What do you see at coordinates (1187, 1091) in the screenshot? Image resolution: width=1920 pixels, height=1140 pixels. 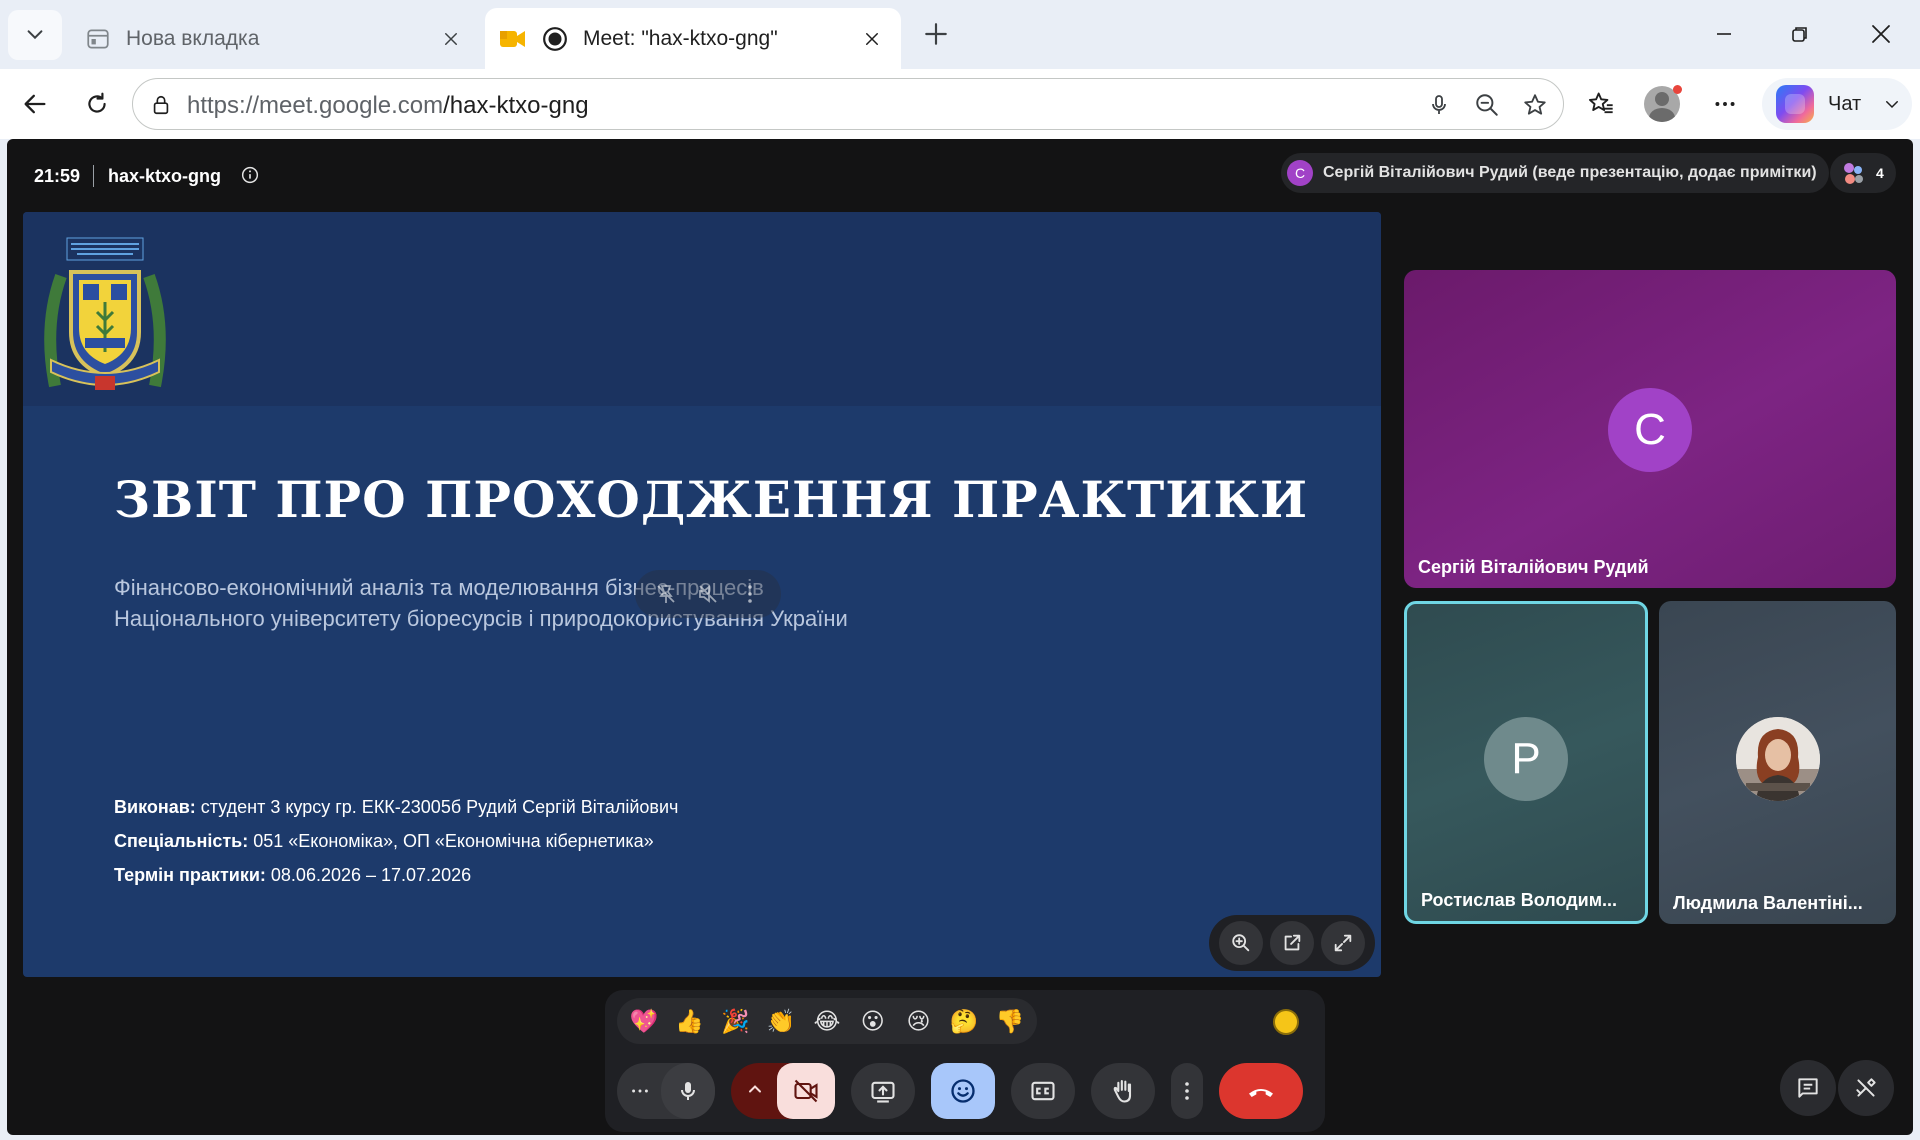 I see `more-options-button` at bounding box center [1187, 1091].